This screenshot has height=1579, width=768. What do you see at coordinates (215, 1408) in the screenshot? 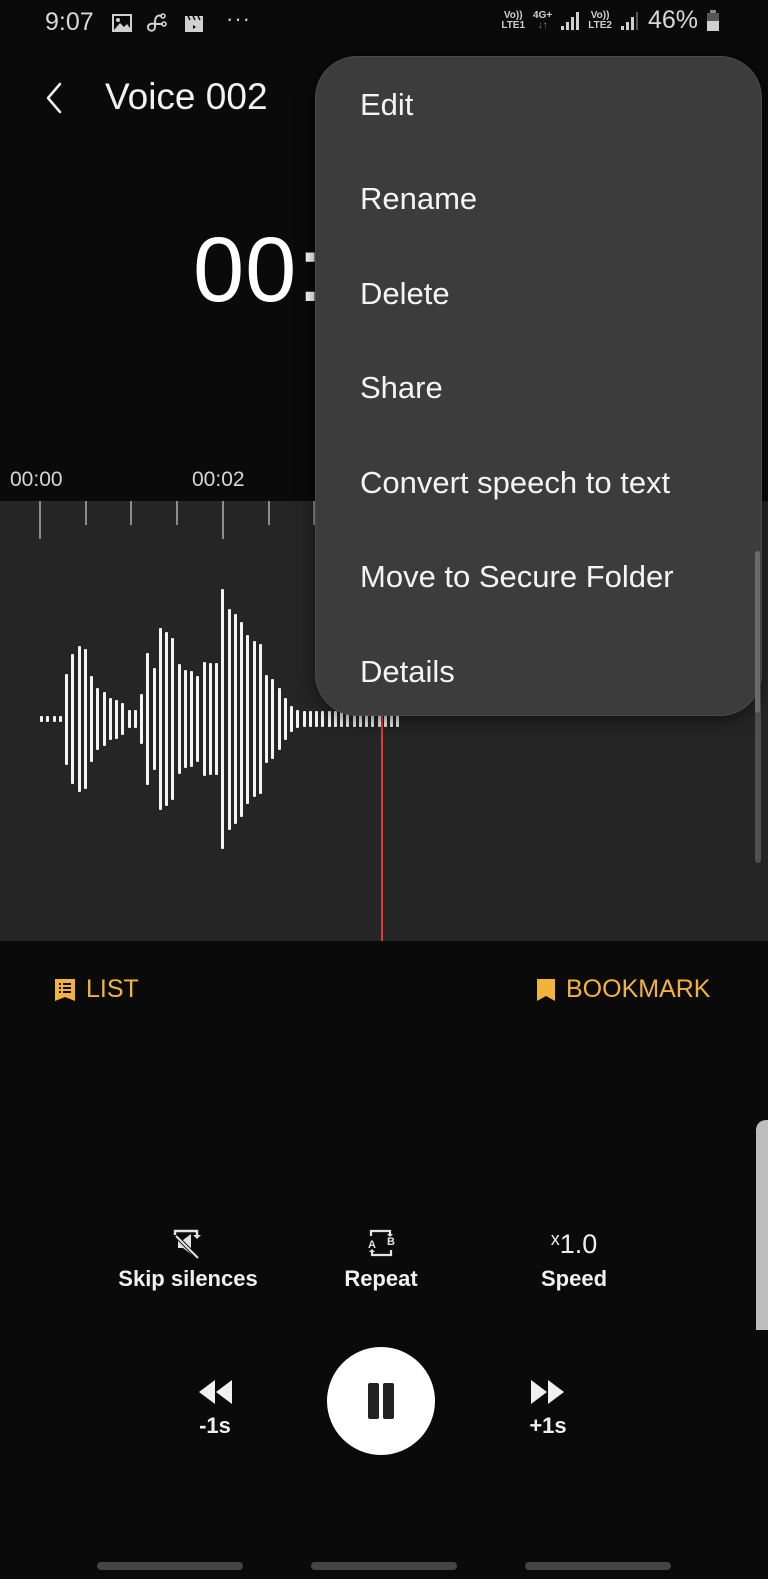
I see `rewind-button: -1s` at bounding box center [215, 1408].